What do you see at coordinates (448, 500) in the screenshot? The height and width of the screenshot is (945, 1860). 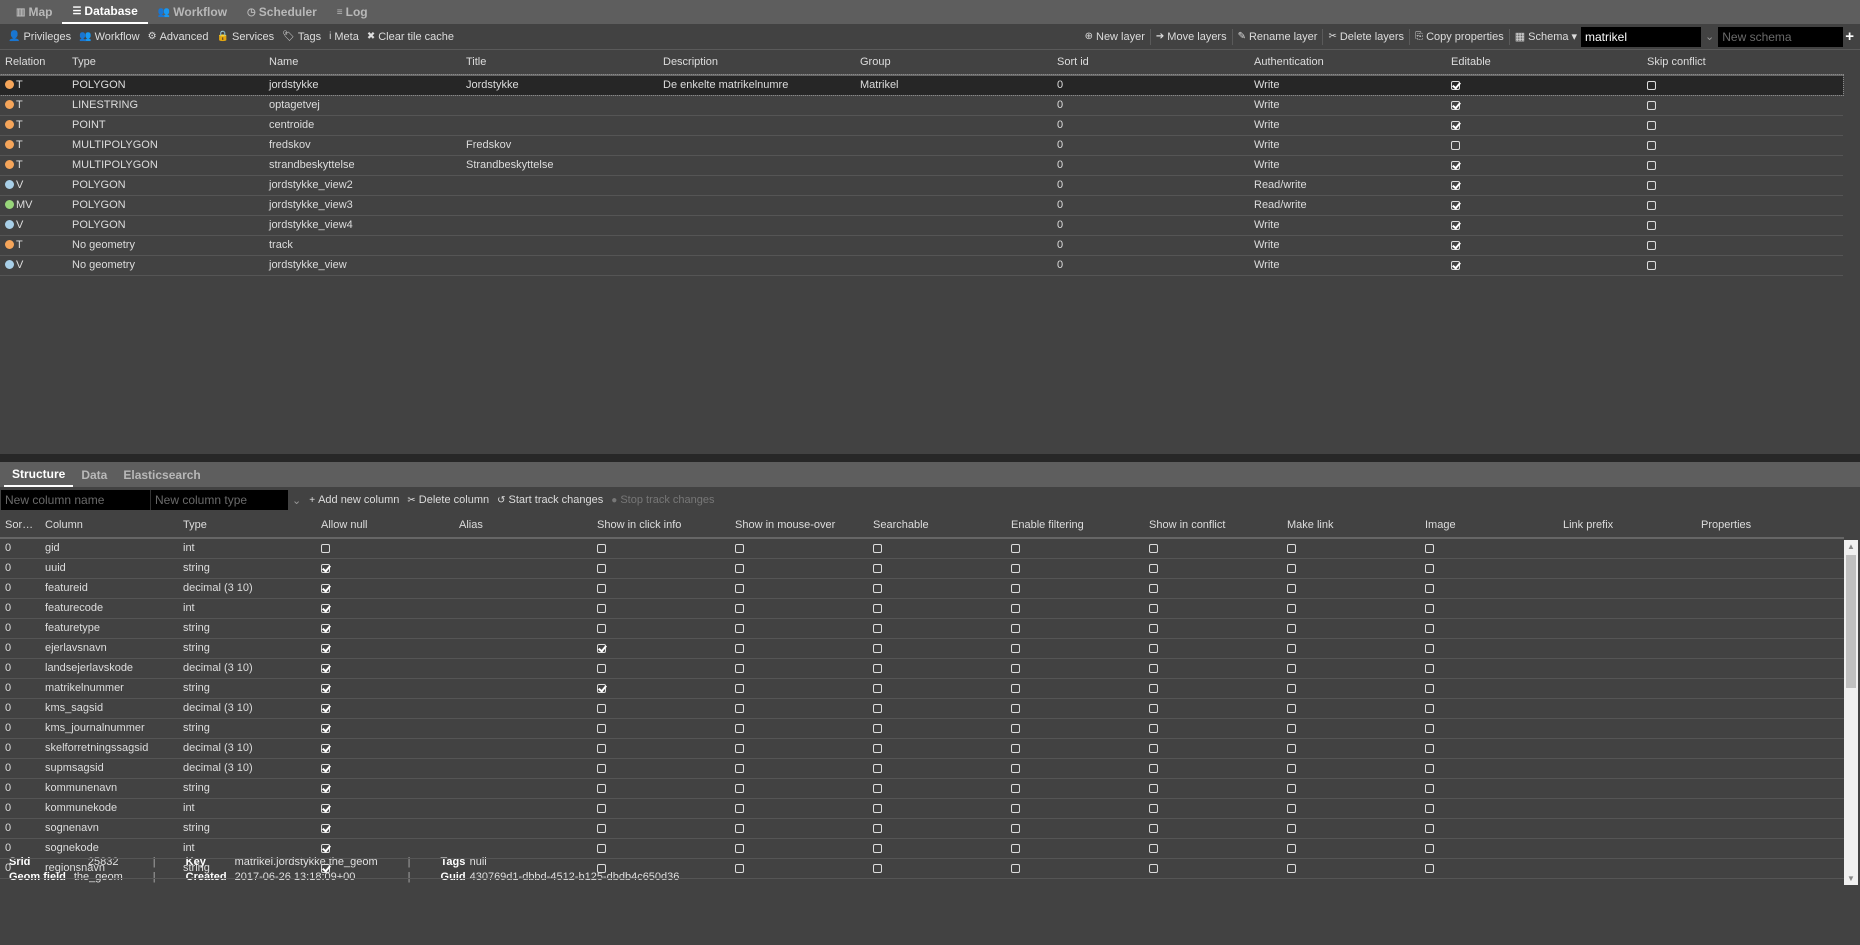 I see `delete-column-button: ✂ Delete column` at bounding box center [448, 500].